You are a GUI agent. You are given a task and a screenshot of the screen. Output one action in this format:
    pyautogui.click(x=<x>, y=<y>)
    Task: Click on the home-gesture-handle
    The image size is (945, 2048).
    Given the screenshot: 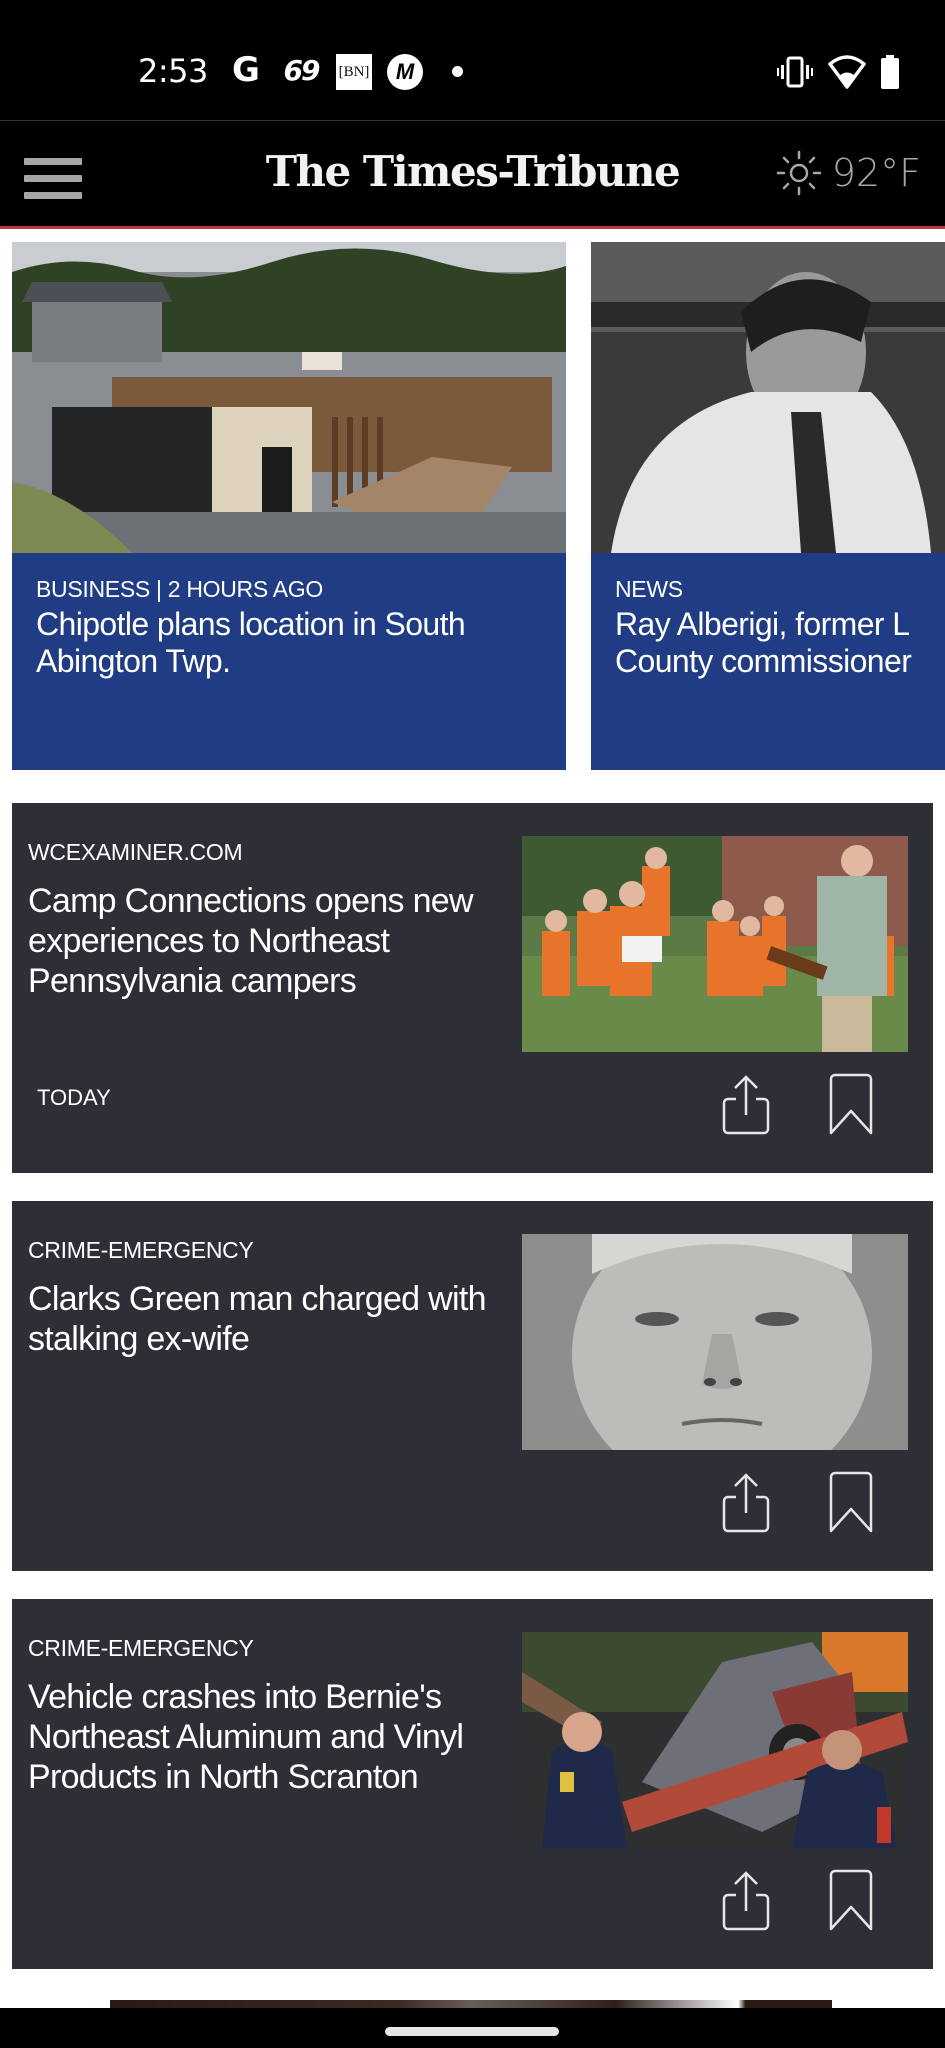 What is the action you would take?
    pyautogui.click(x=472, y=2031)
    